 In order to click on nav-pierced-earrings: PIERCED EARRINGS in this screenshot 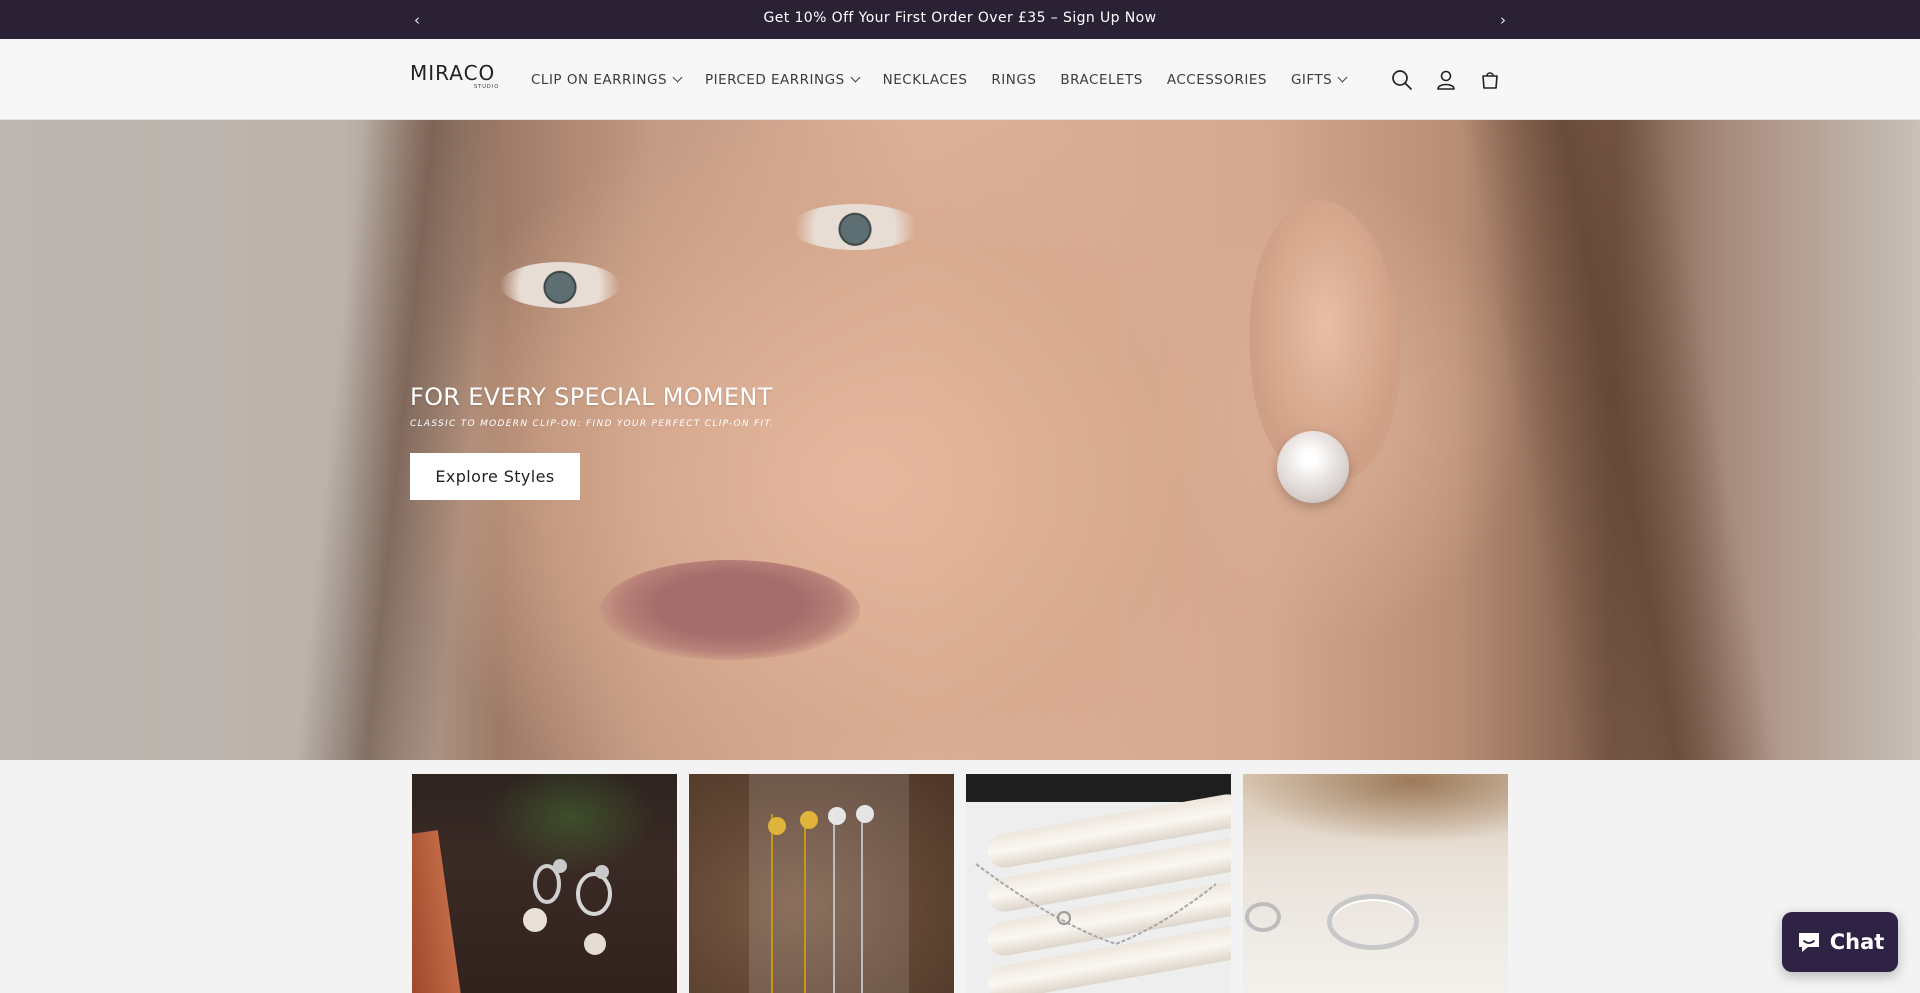, I will do `click(783, 79)`.